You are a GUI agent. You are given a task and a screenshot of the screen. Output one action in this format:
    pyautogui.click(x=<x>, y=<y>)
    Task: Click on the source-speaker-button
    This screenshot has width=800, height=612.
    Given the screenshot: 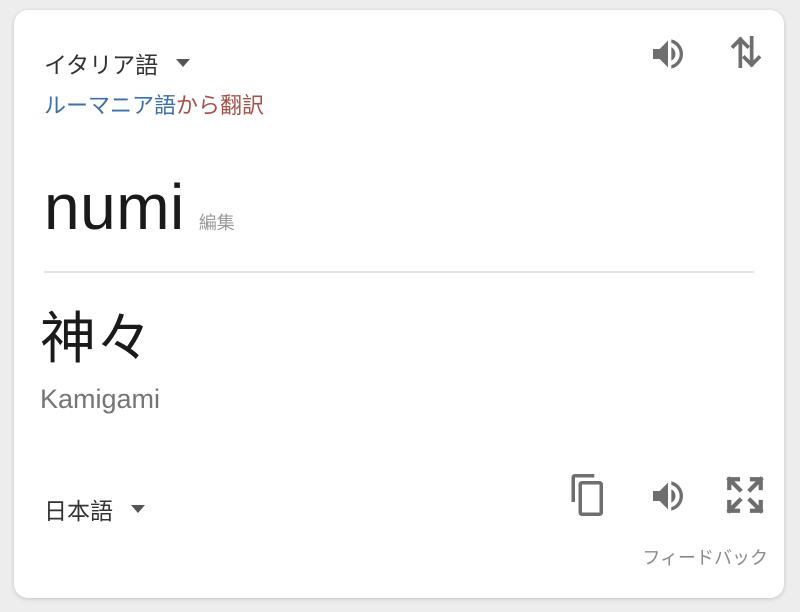 What is the action you would take?
    pyautogui.click(x=668, y=54)
    